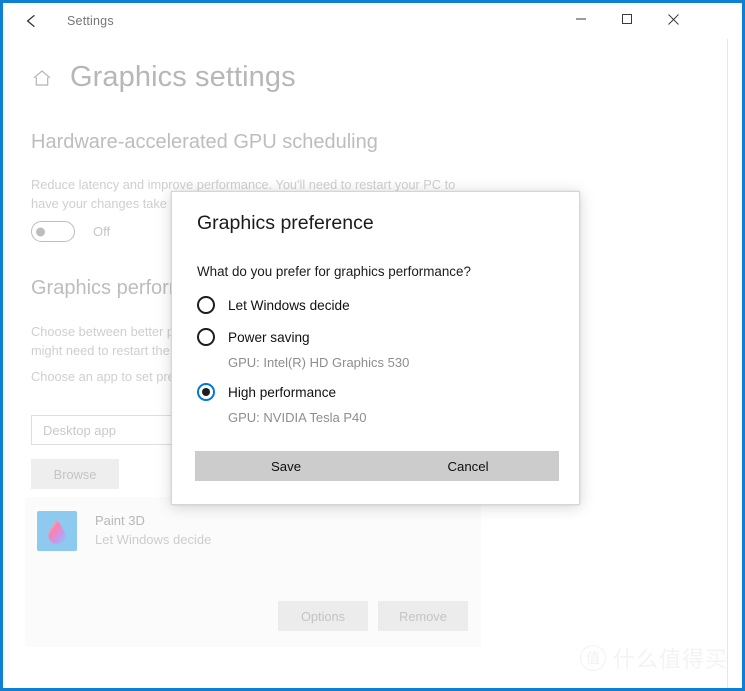  I want to click on radio-option-high-performance: High performance, so click(266, 392).